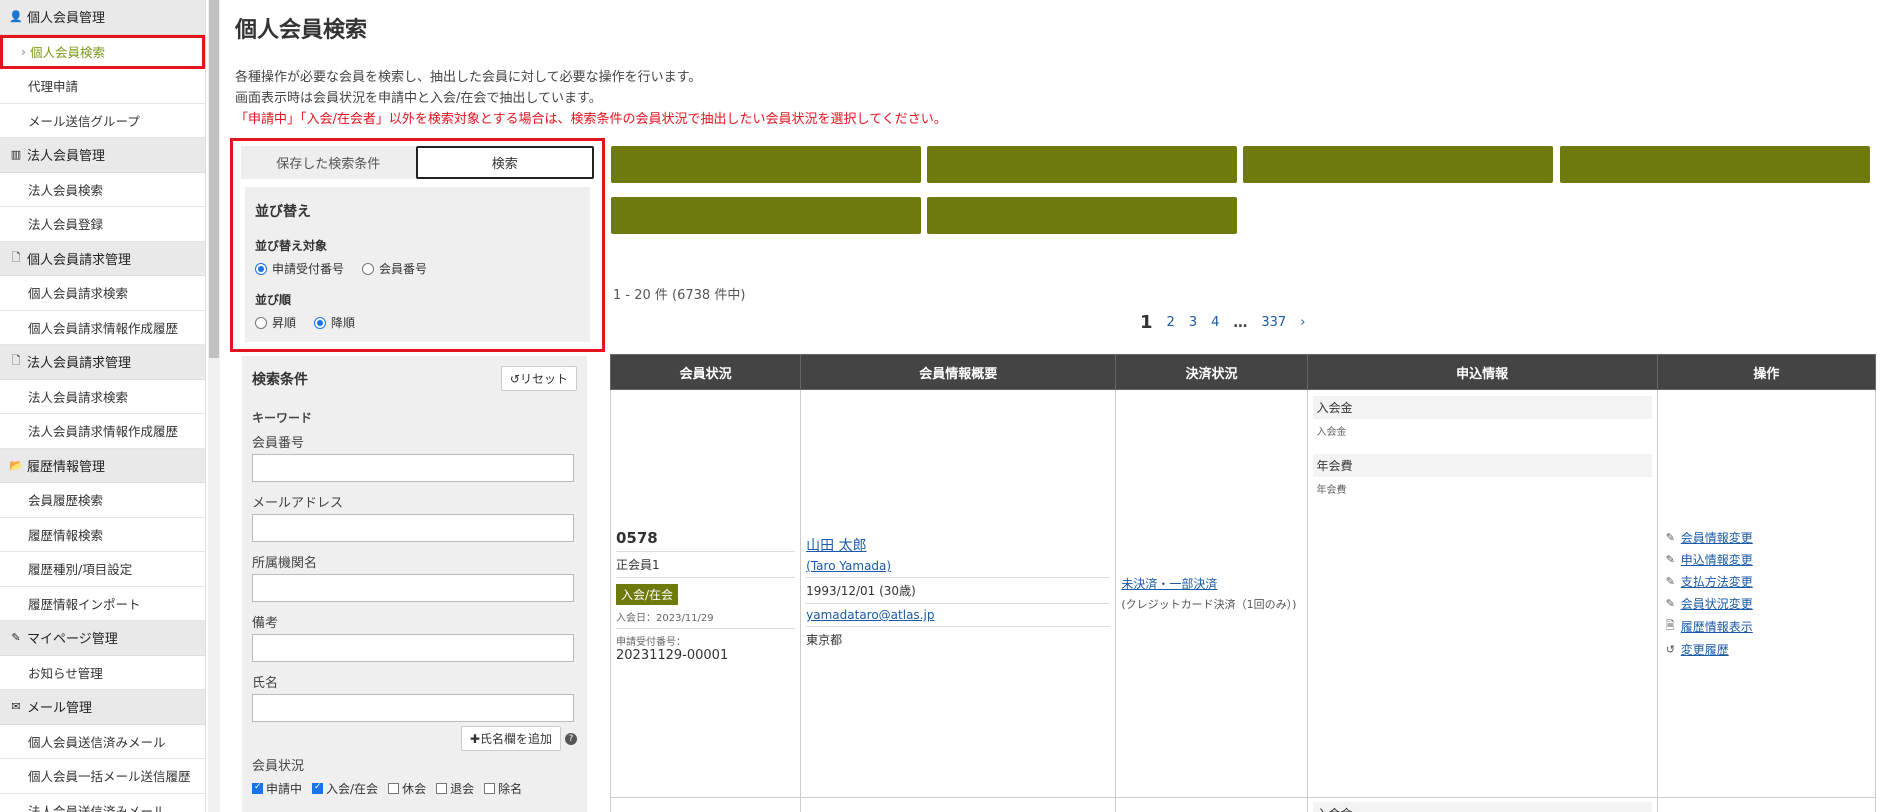 This screenshot has height=812, width=1886. Describe the element at coordinates (102, 17) in the screenshot. I see `sidebar-group-individual: 👤 個人会員管理` at that location.